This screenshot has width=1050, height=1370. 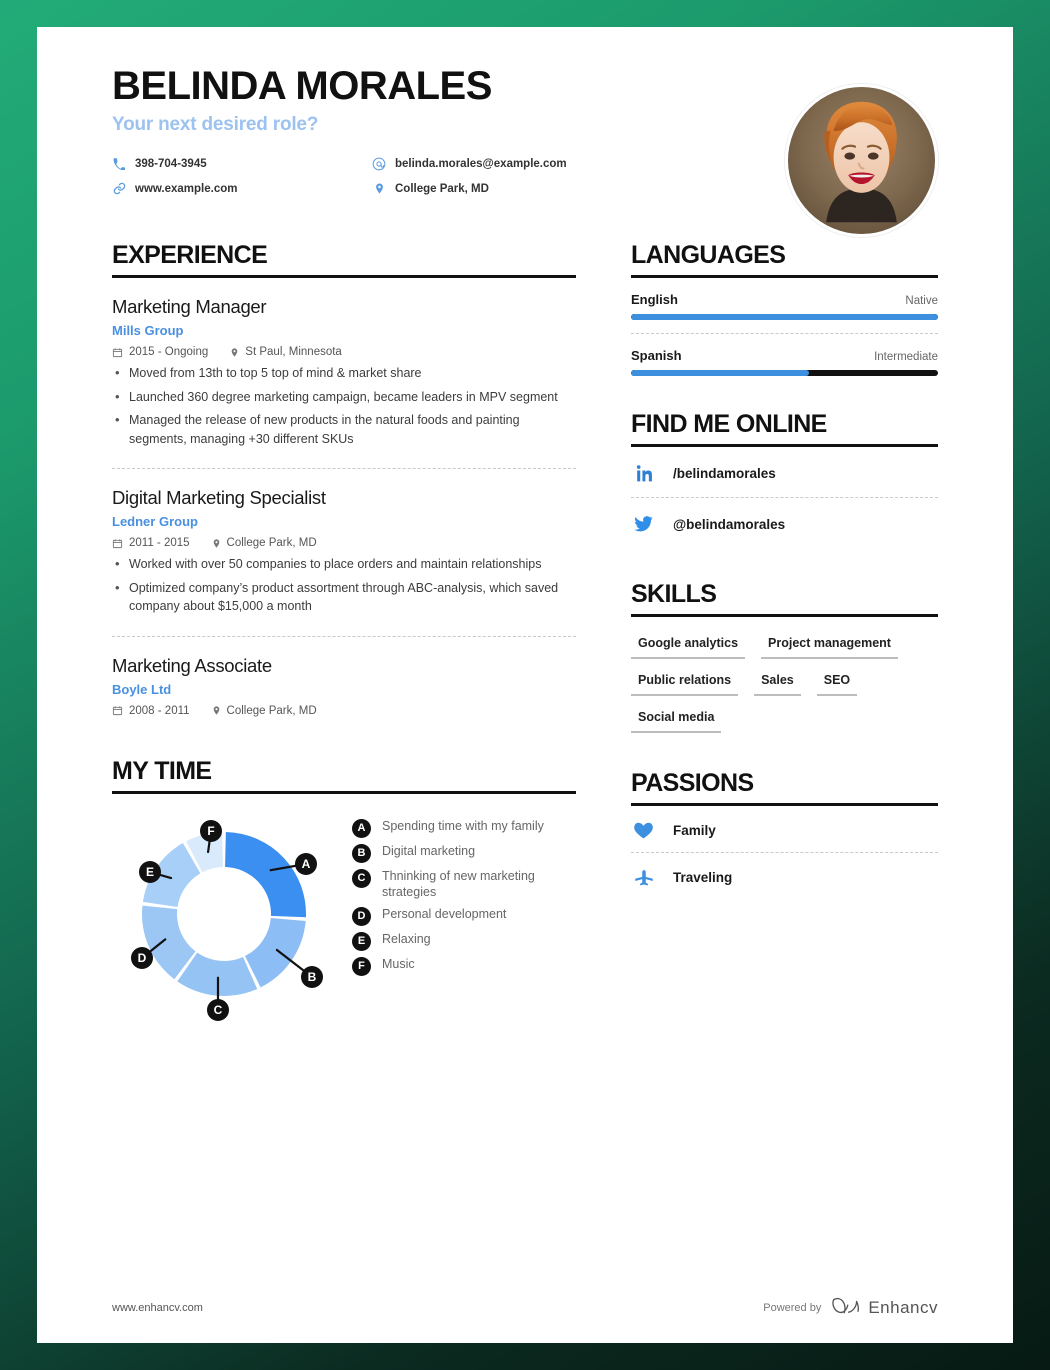 What do you see at coordinates (361, 828) in the screenshot?
I see `legend-badge: A` at bounding box center [361, 828].